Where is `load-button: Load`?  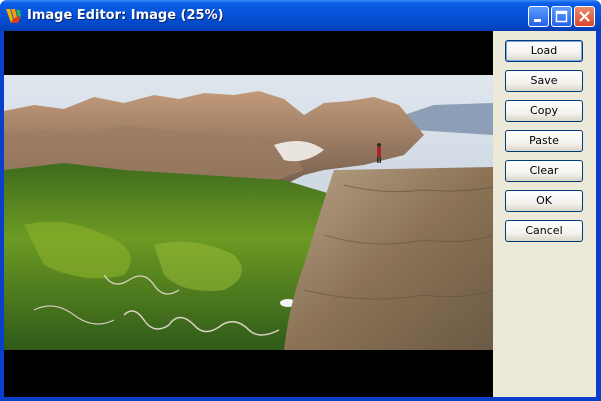 load-button: Load is located at coordinates (544, 51).